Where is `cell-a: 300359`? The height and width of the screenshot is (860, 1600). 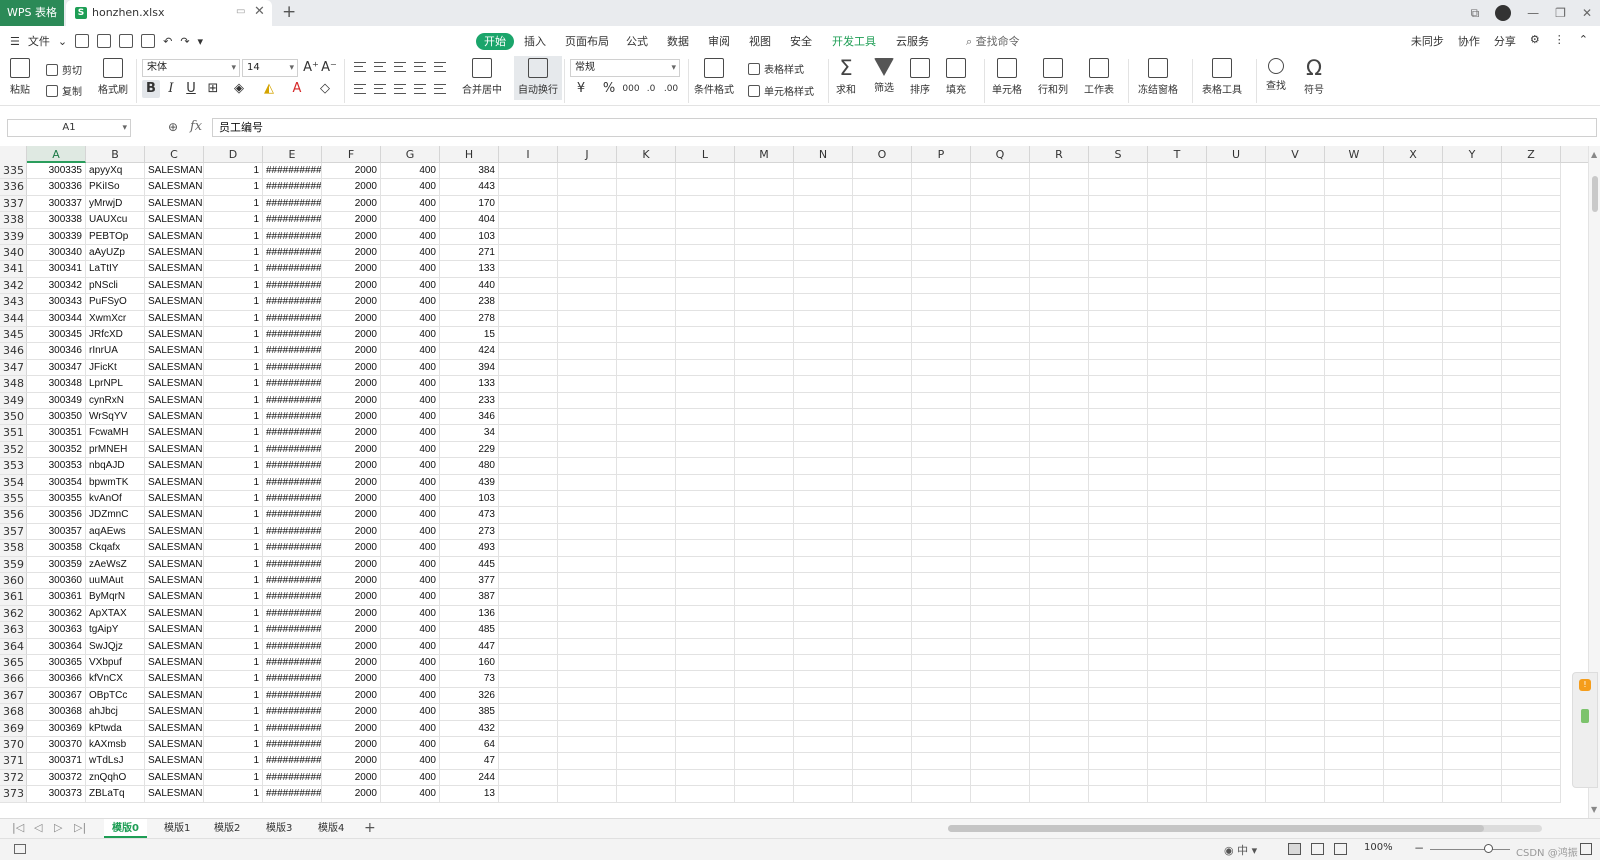
cell-a: 300359 is located at coordinates (56, 564).